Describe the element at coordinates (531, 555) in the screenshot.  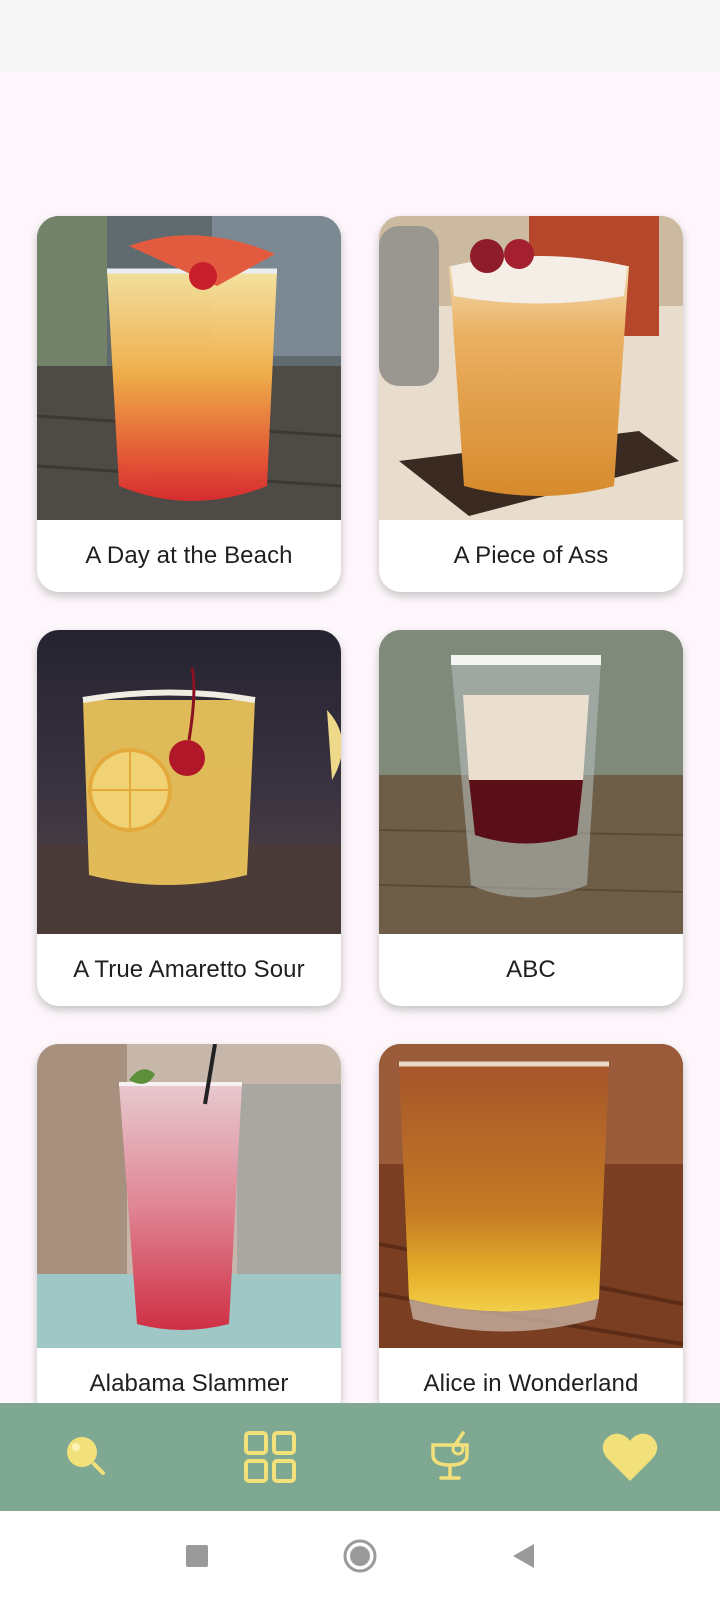
I see `cocktail-name: A Piece of Ass` at that location.